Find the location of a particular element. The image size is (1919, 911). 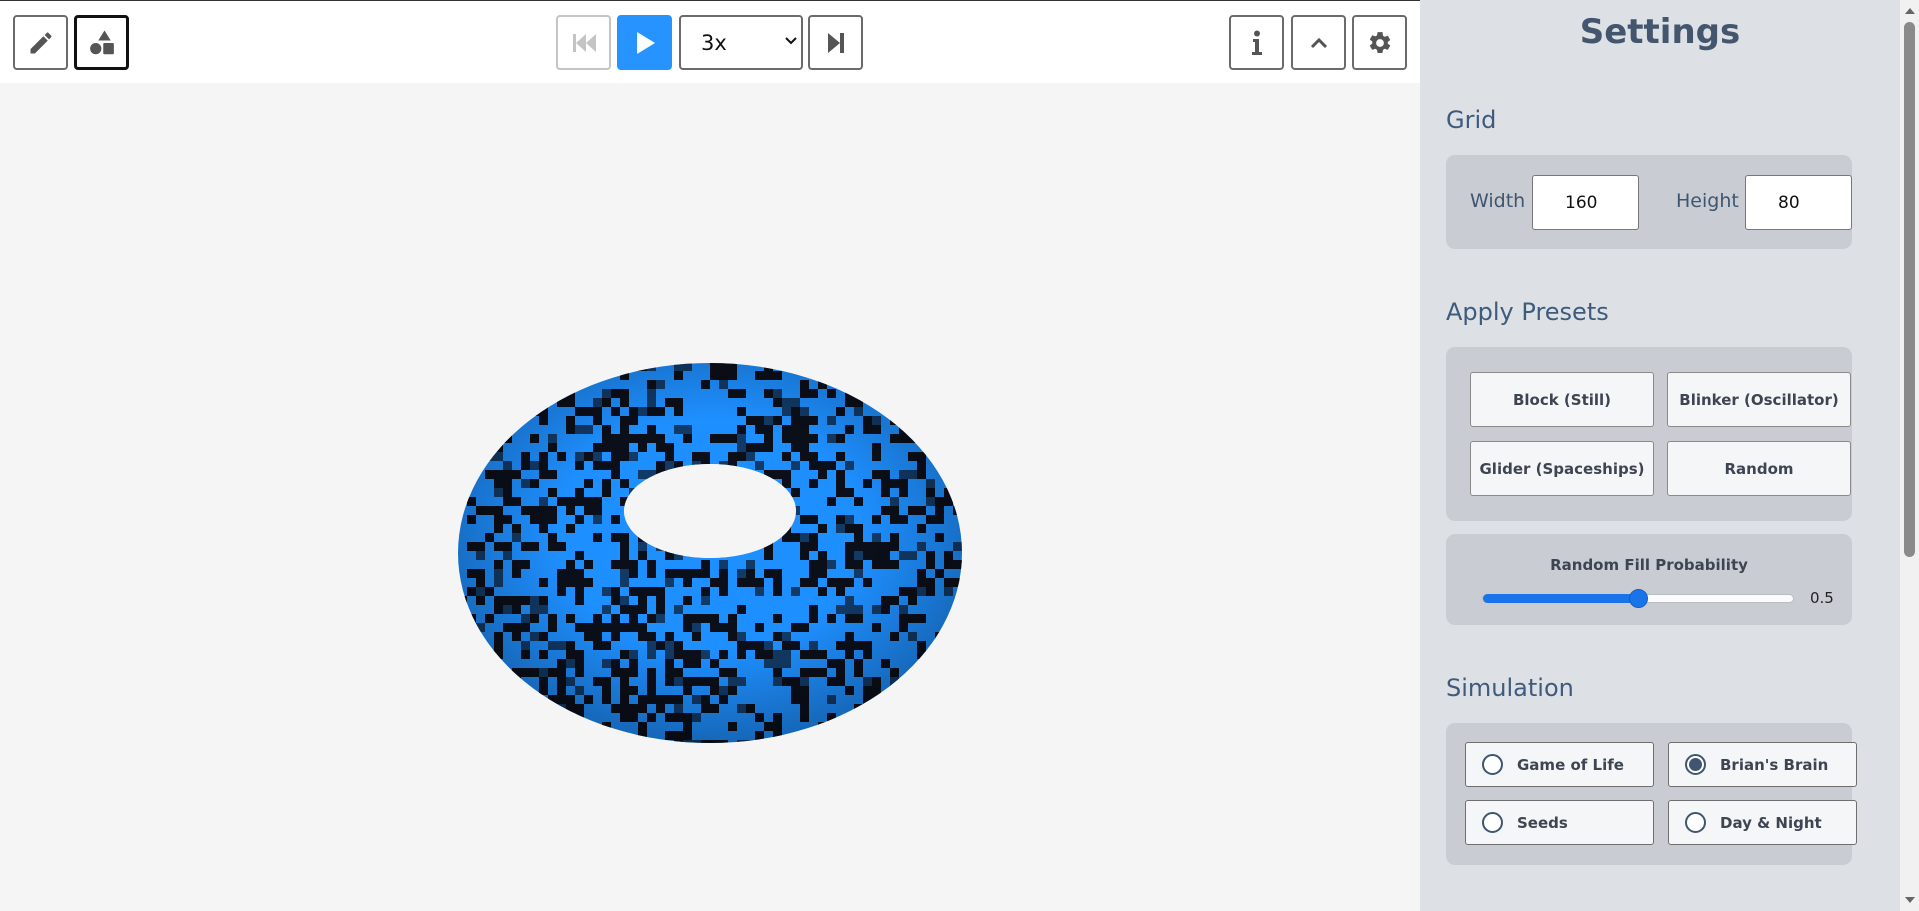

sim-option-label: Brian's Brain is located at coordinates (1774, 764).